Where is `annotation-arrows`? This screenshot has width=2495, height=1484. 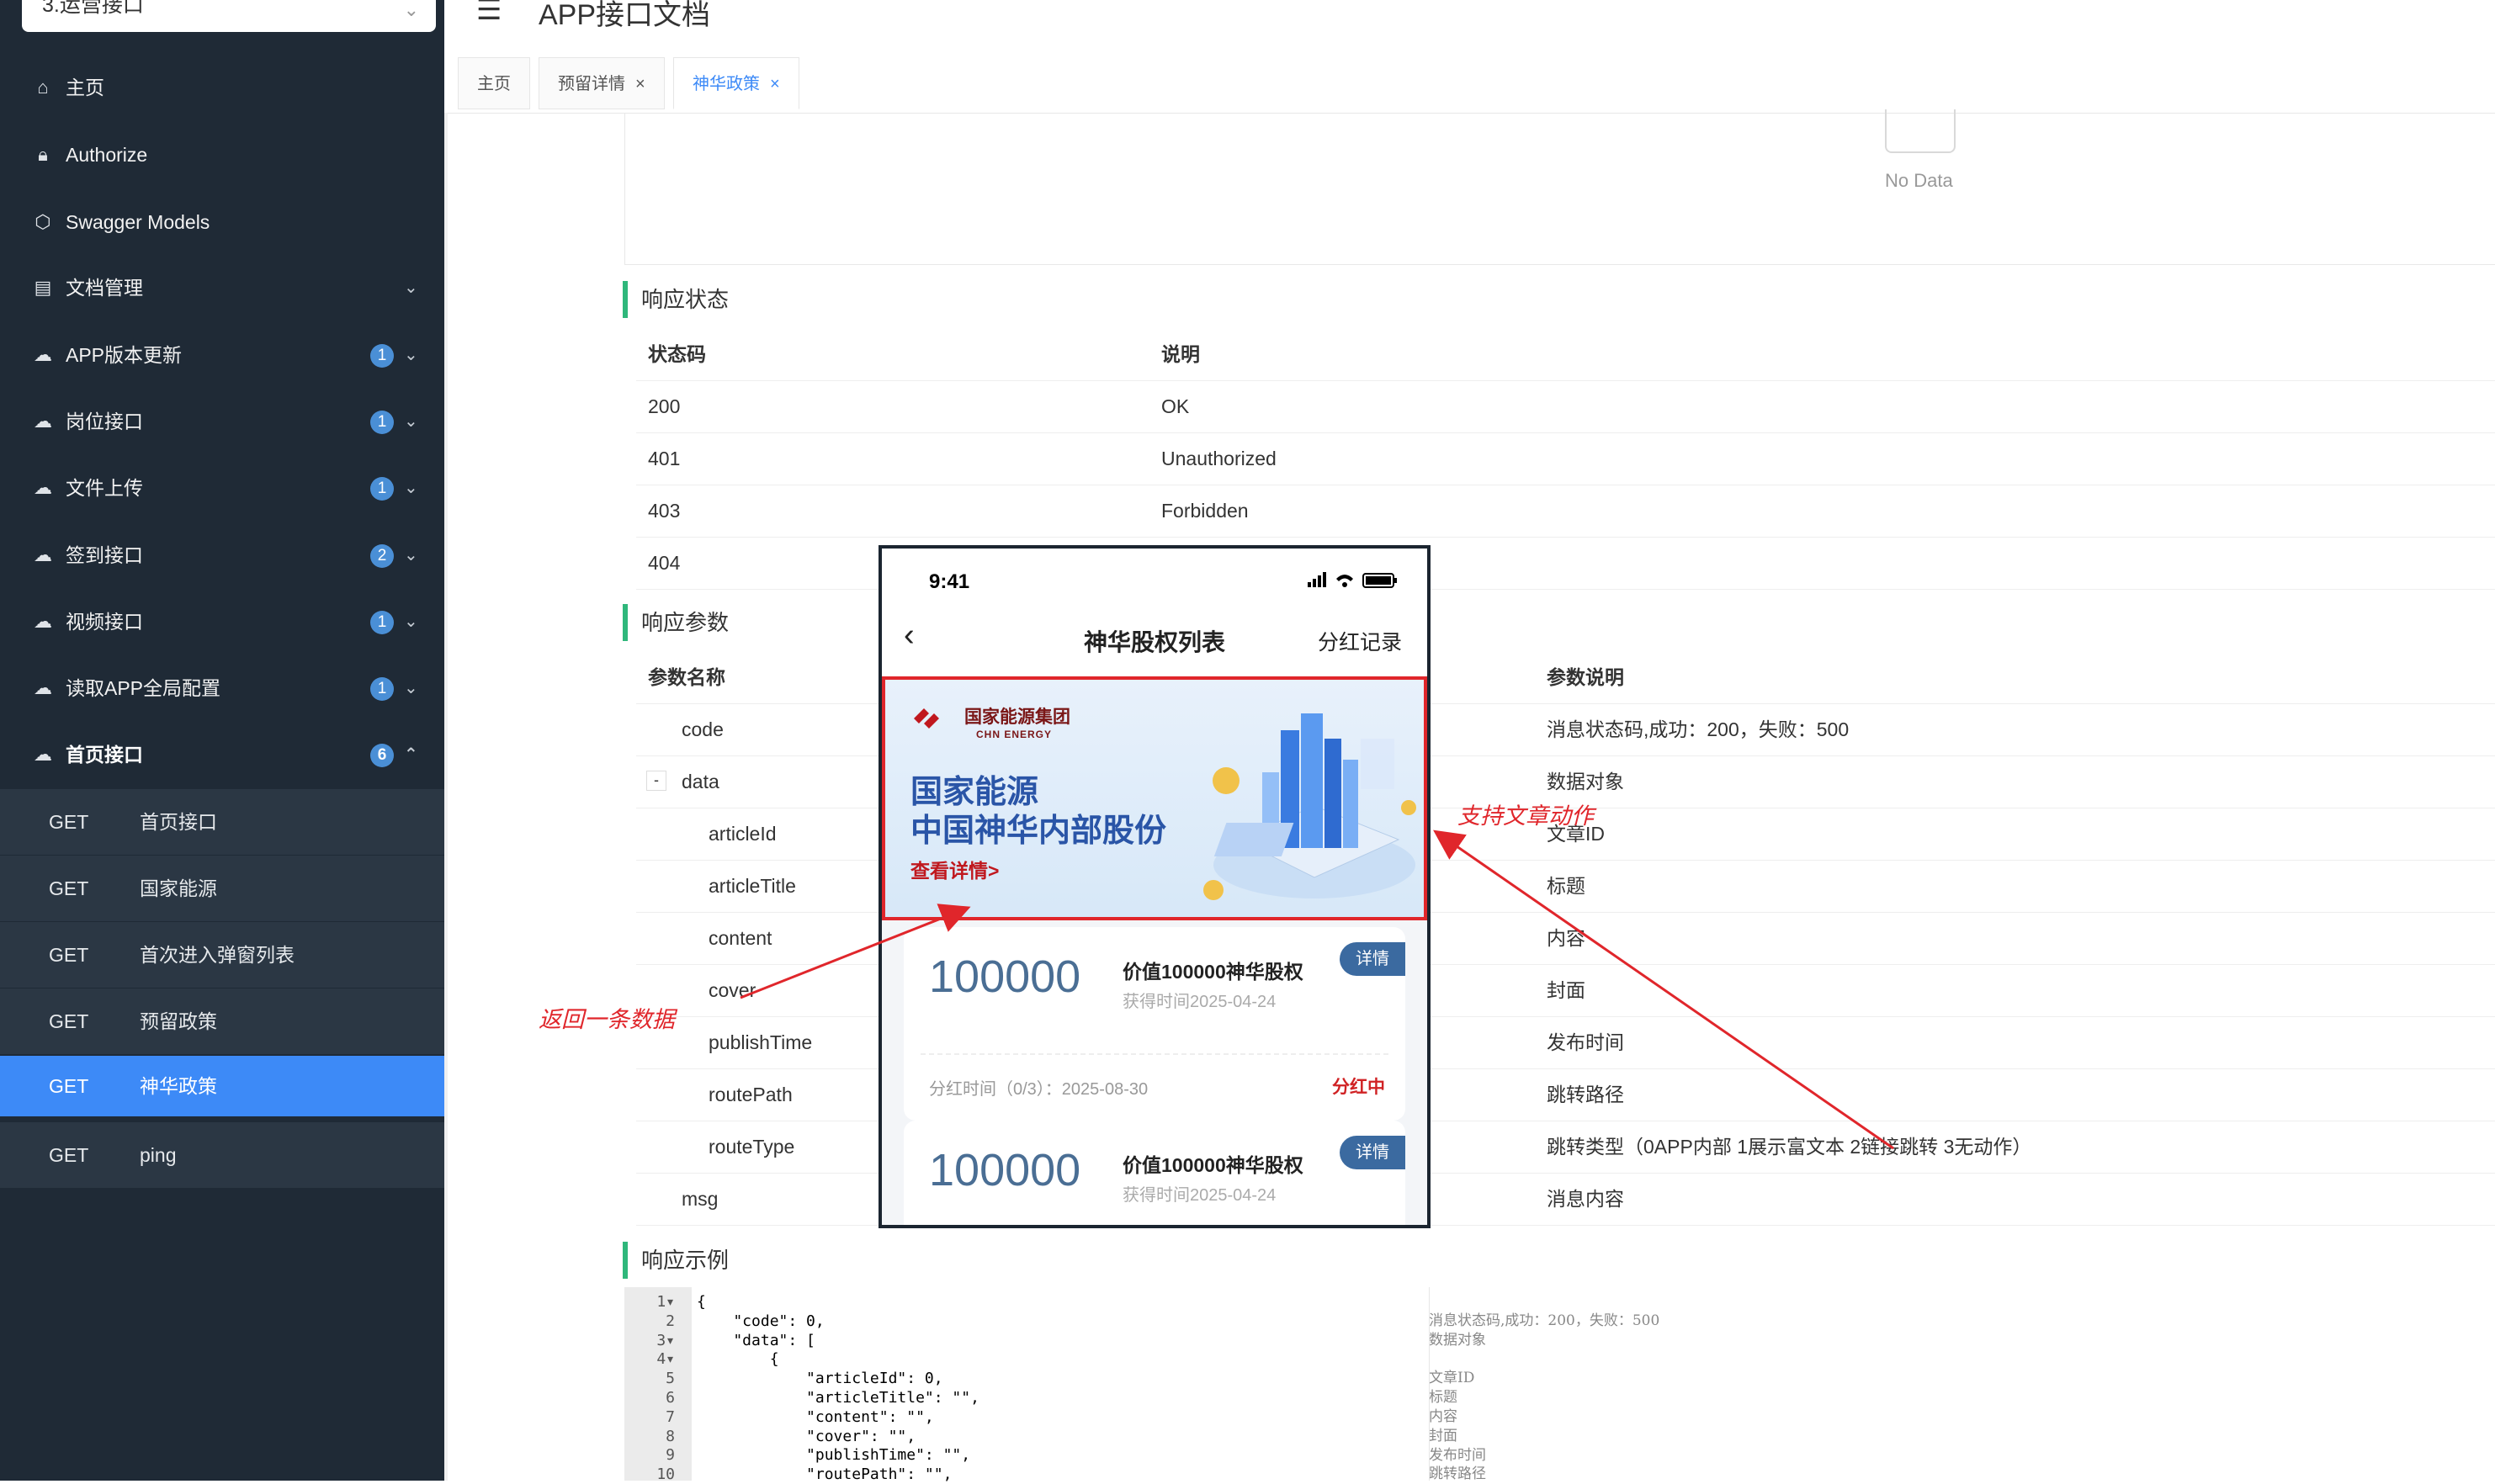
annotation-arrows is located at coordinates (1317, 989).